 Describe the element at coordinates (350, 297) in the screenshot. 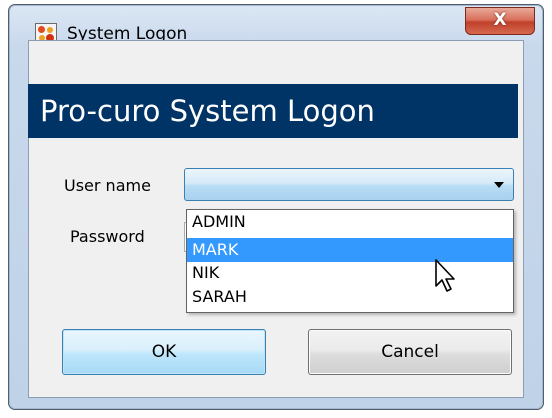

I see `dropdown-item-sarah: SARAH` at that location.